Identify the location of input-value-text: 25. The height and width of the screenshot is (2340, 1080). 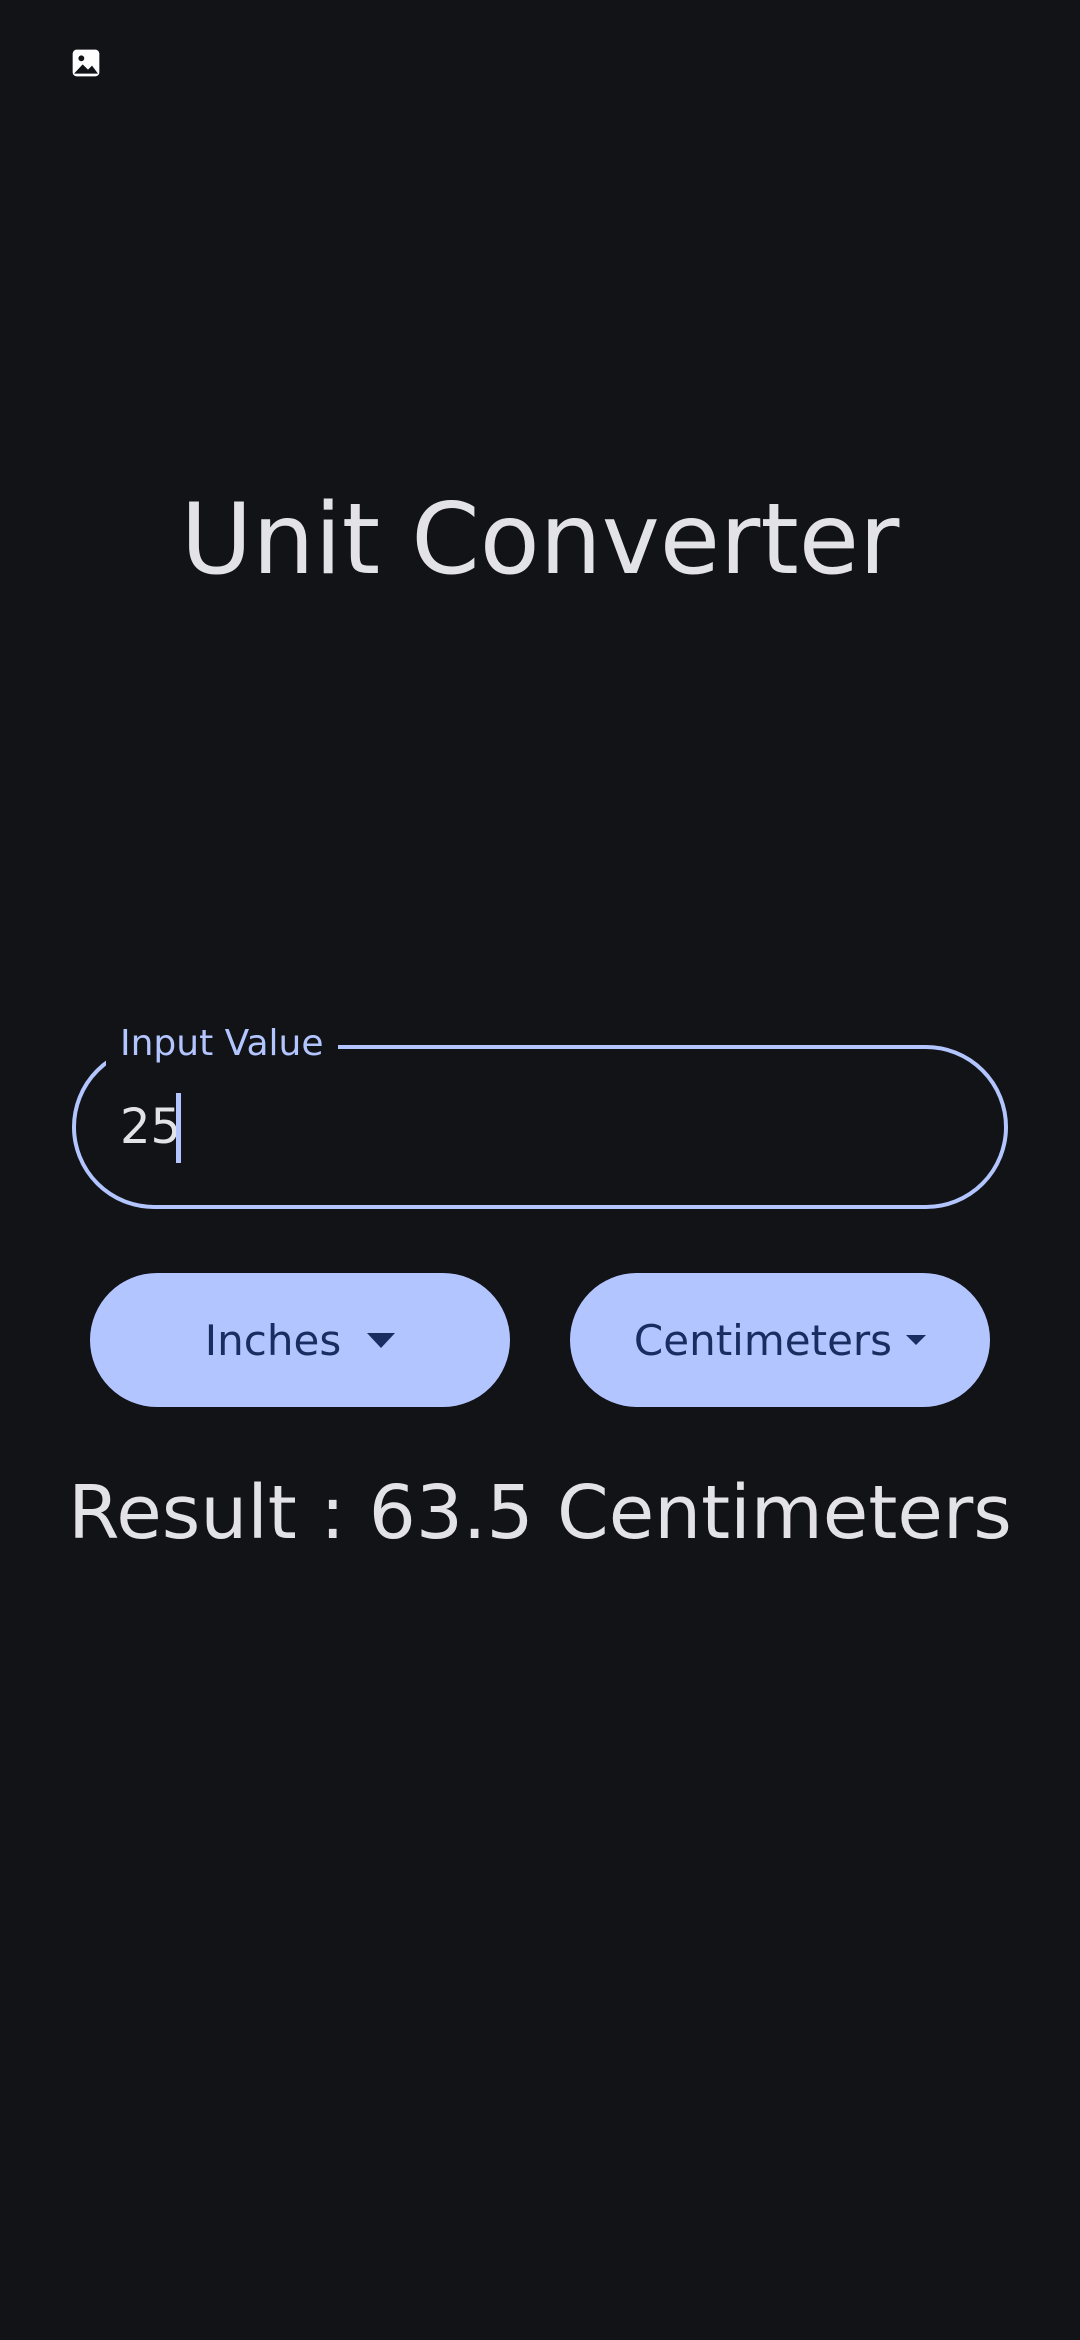
(150, 1127).